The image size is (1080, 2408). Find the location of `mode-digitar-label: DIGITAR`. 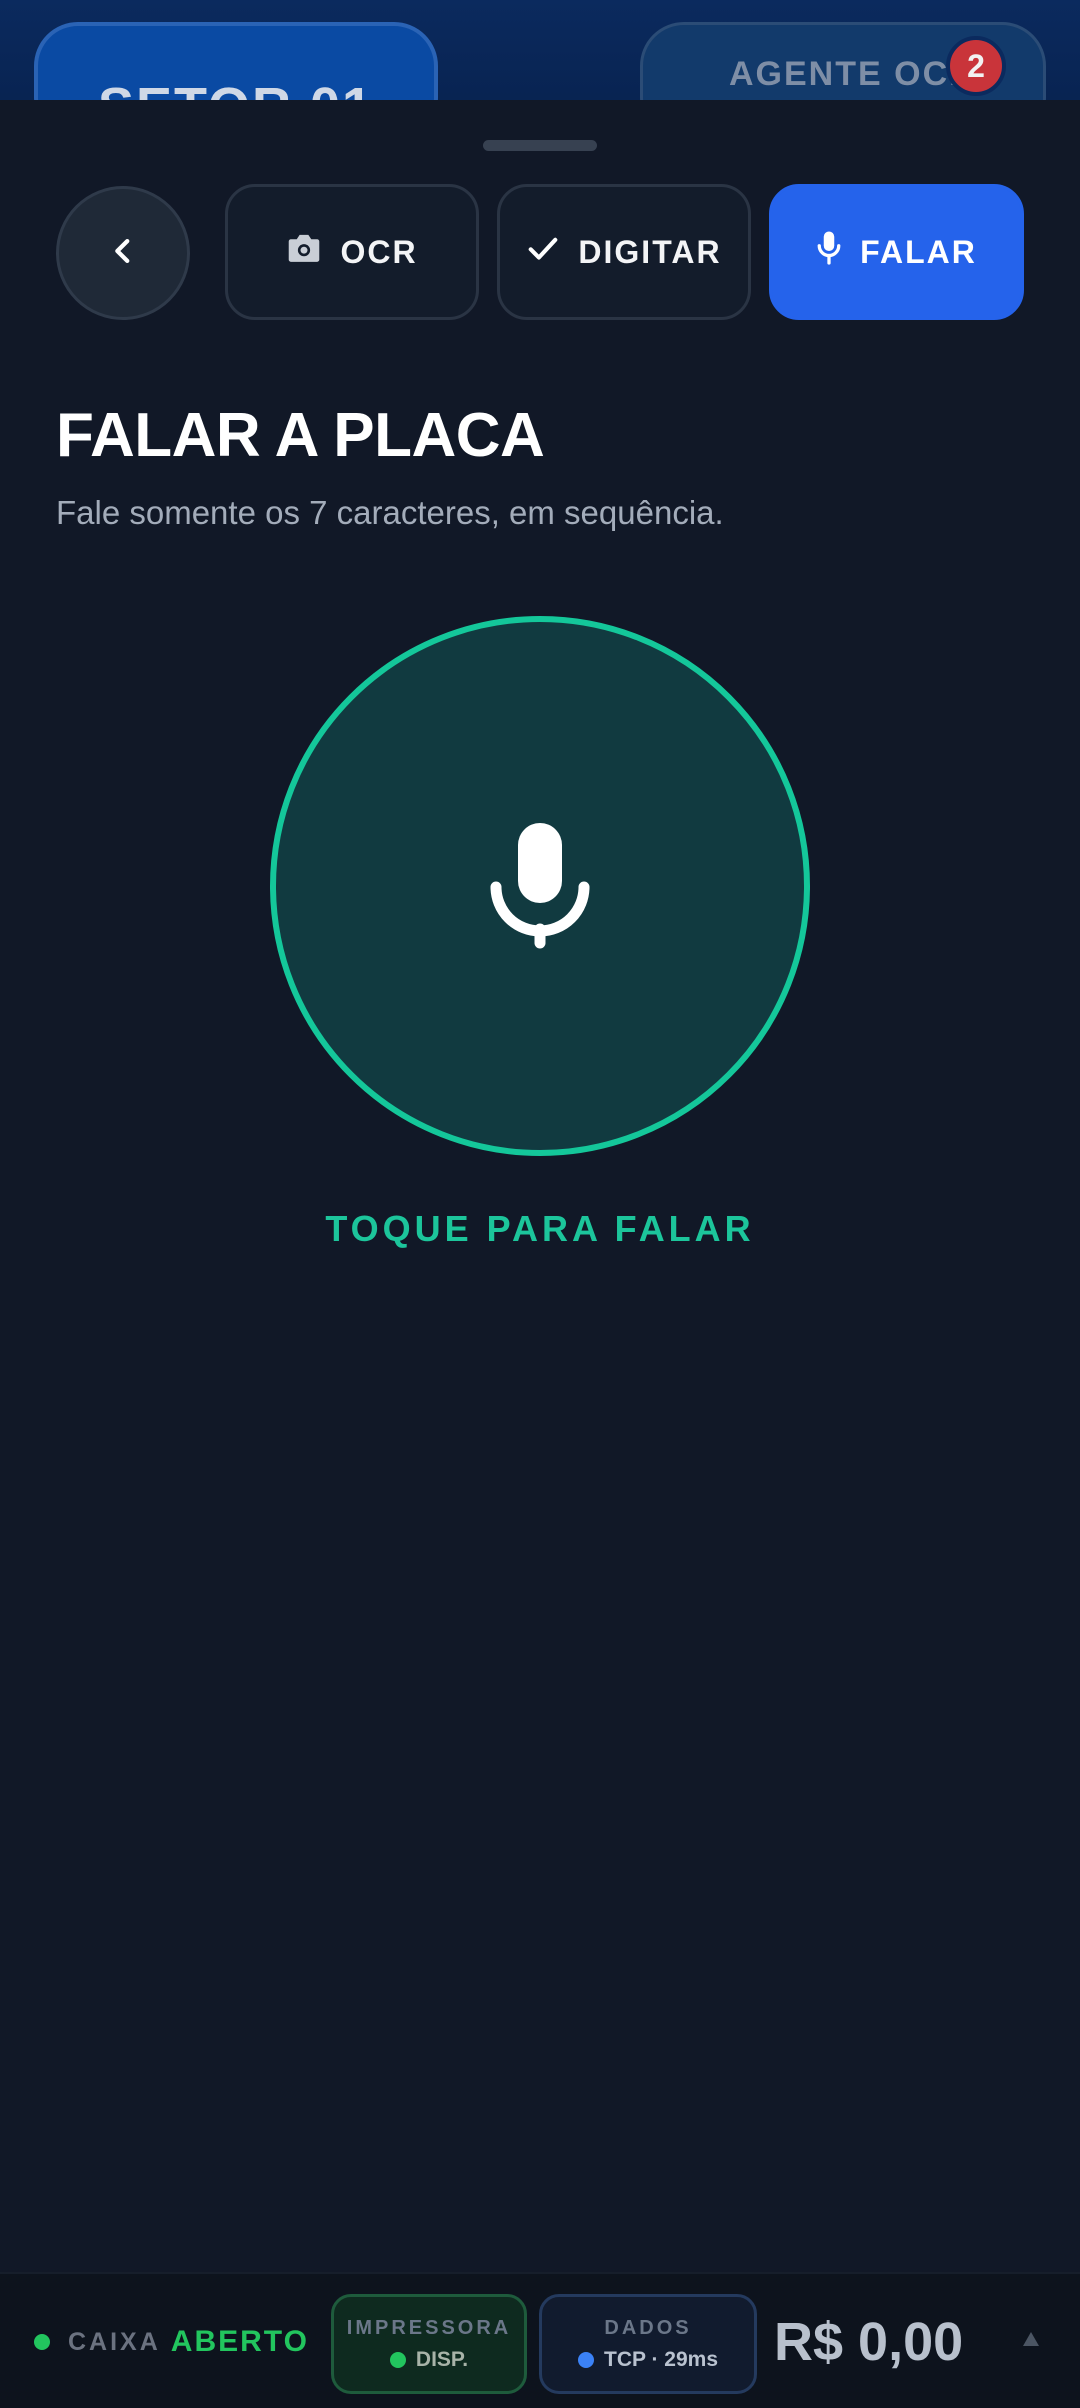

mode-digitar-label: DIGITAR is located at coordinates (650, 251).